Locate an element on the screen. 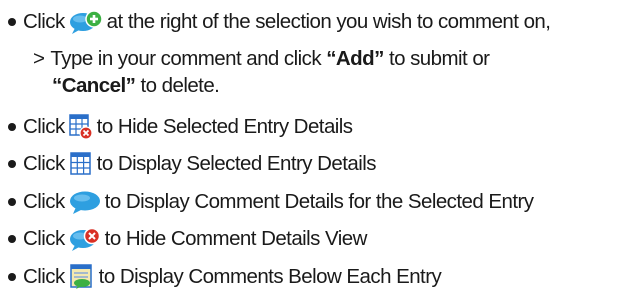 This screenshot has width=637, height=307. cancel-label: “Cancel” is located at coordinates (94, 85).